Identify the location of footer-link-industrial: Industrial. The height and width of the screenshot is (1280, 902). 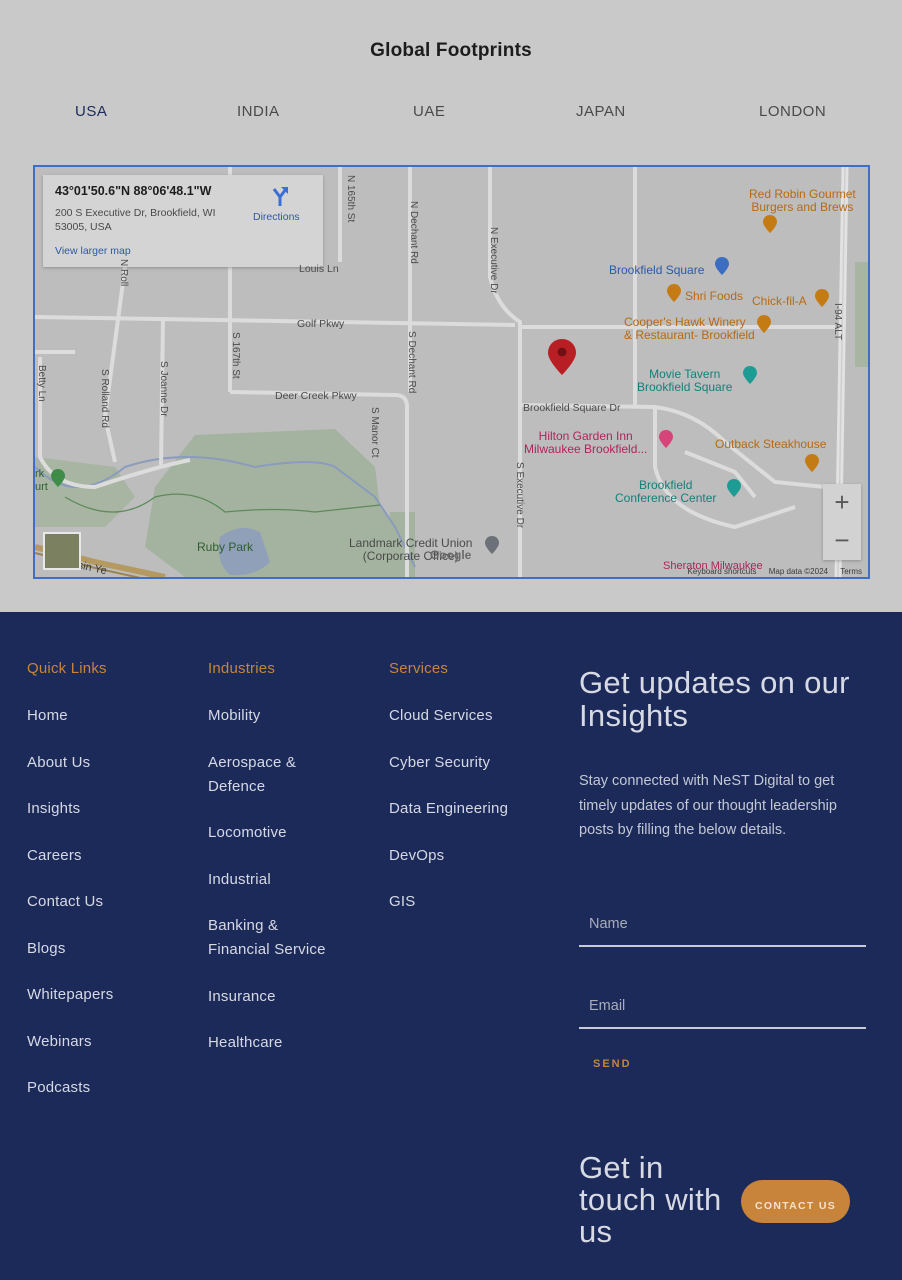
(273, 880).